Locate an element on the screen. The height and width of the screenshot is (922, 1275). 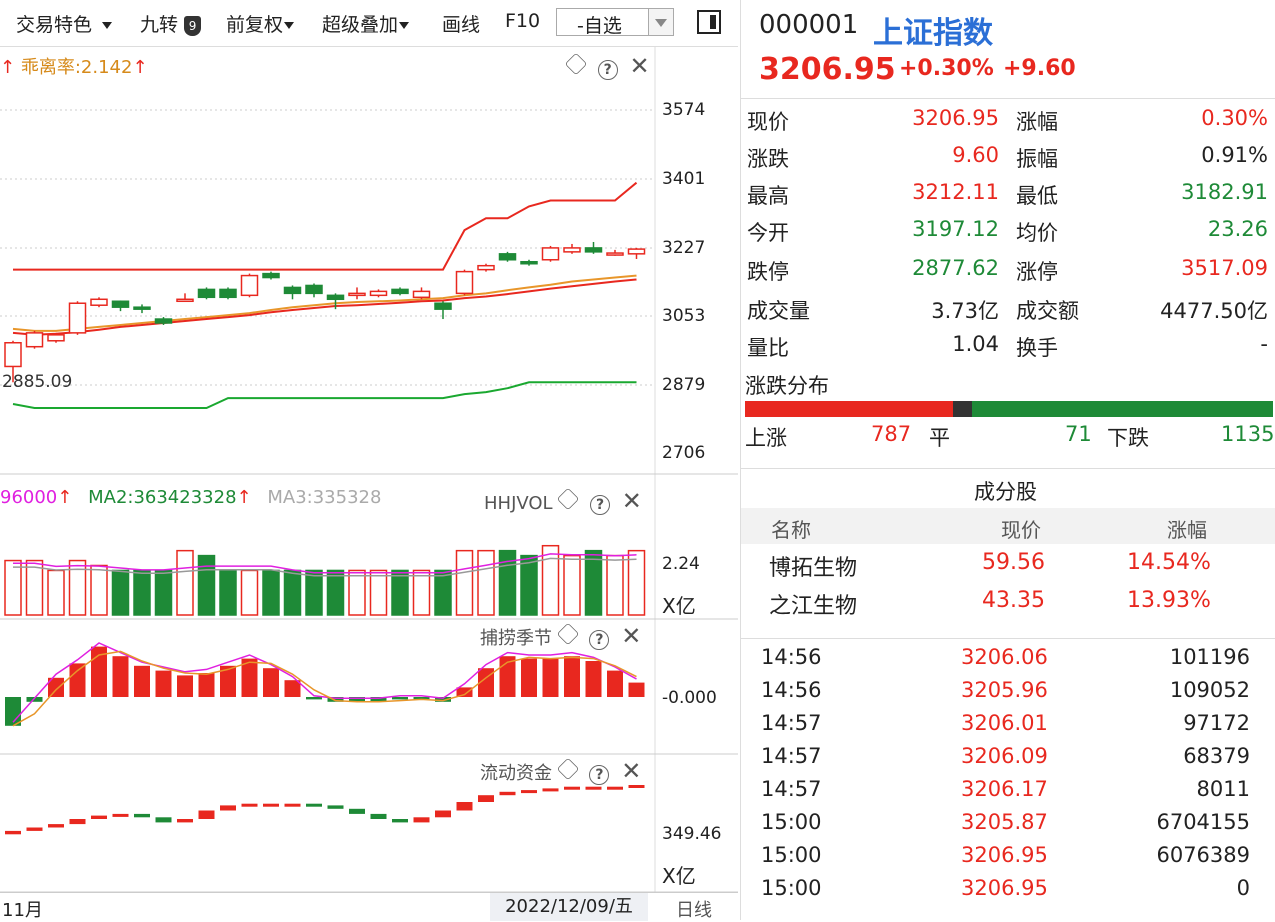
flow-indicator-name: 流动资金 is located at coordinates (516, 773).